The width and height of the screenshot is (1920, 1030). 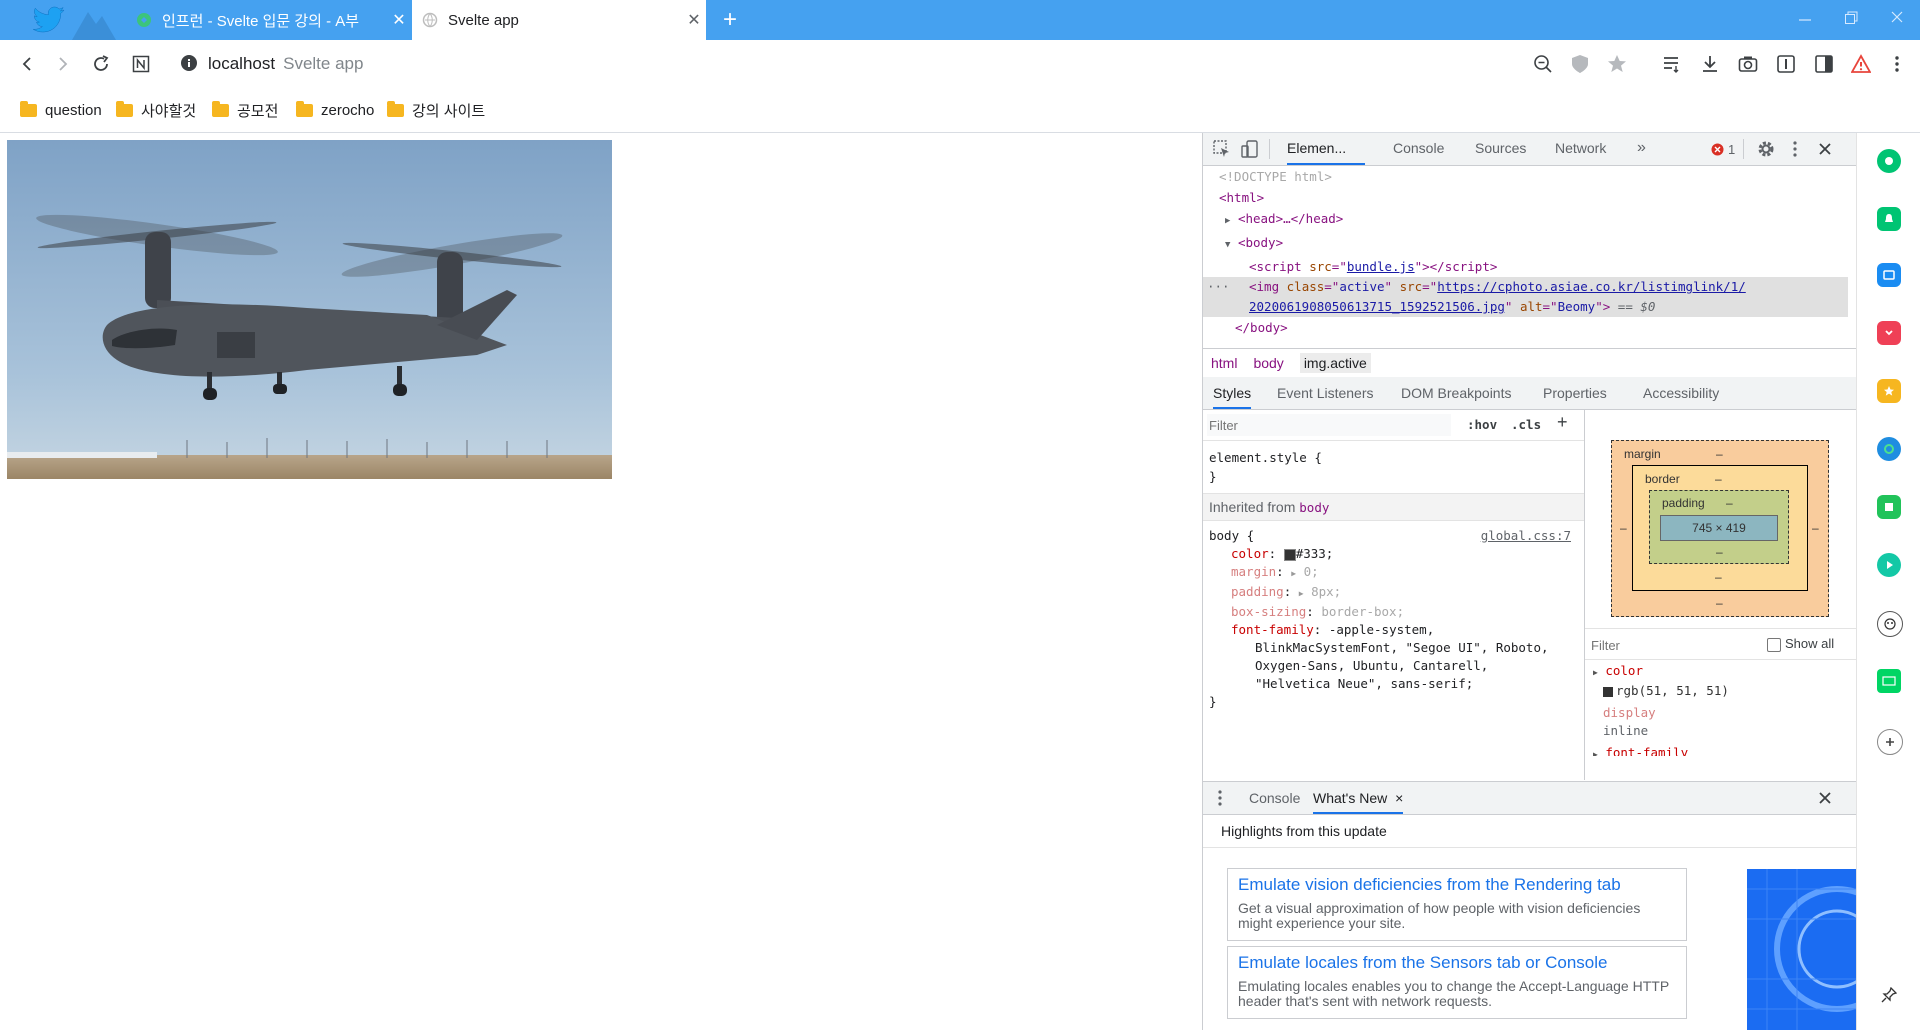 I want to click on tab-sources: Sources, so click(x=1500, y=148).